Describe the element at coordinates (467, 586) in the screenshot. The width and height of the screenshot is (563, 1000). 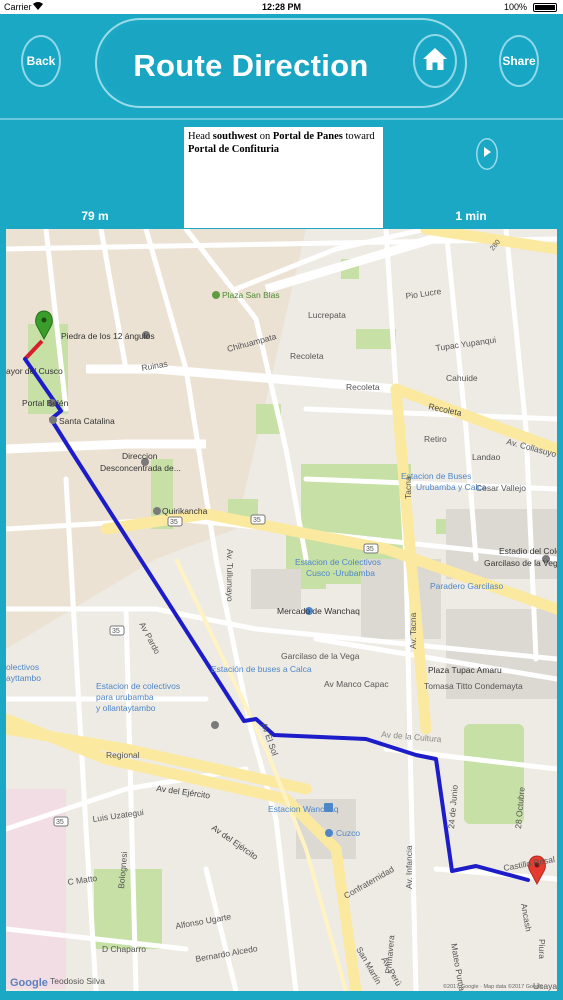
I see `svg-text: Paradero Garcilaso` at that location.